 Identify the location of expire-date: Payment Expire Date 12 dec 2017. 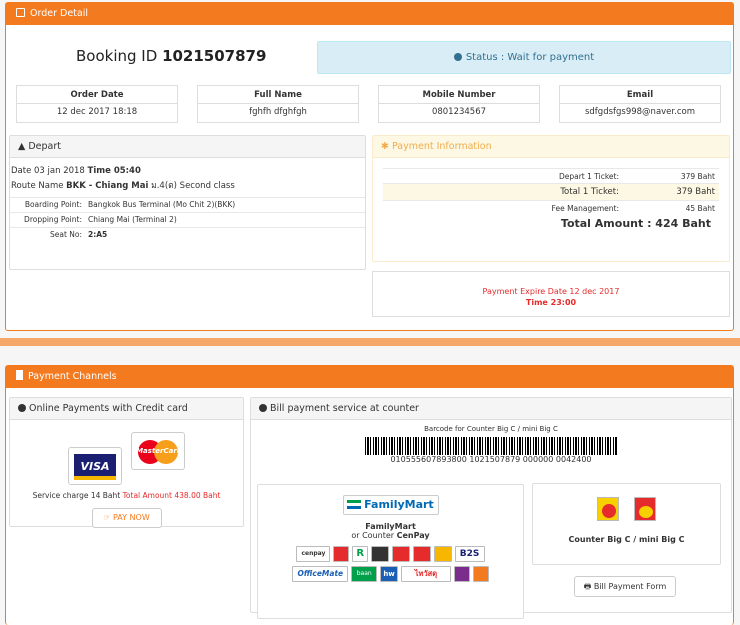
(551, 291).